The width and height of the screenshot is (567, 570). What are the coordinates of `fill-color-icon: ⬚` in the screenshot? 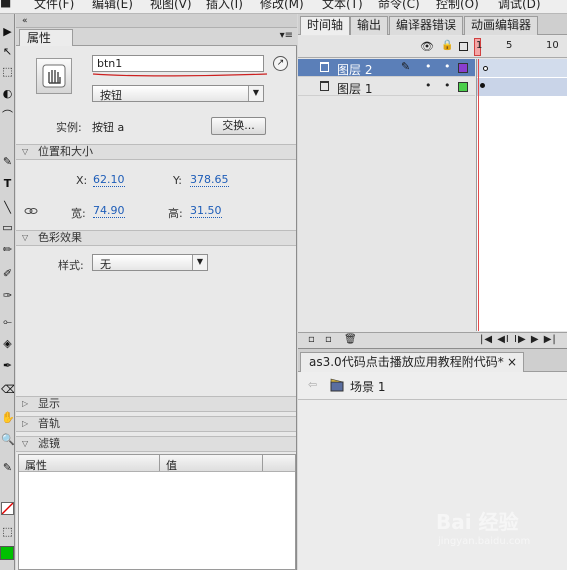 It's located at (7, 532).